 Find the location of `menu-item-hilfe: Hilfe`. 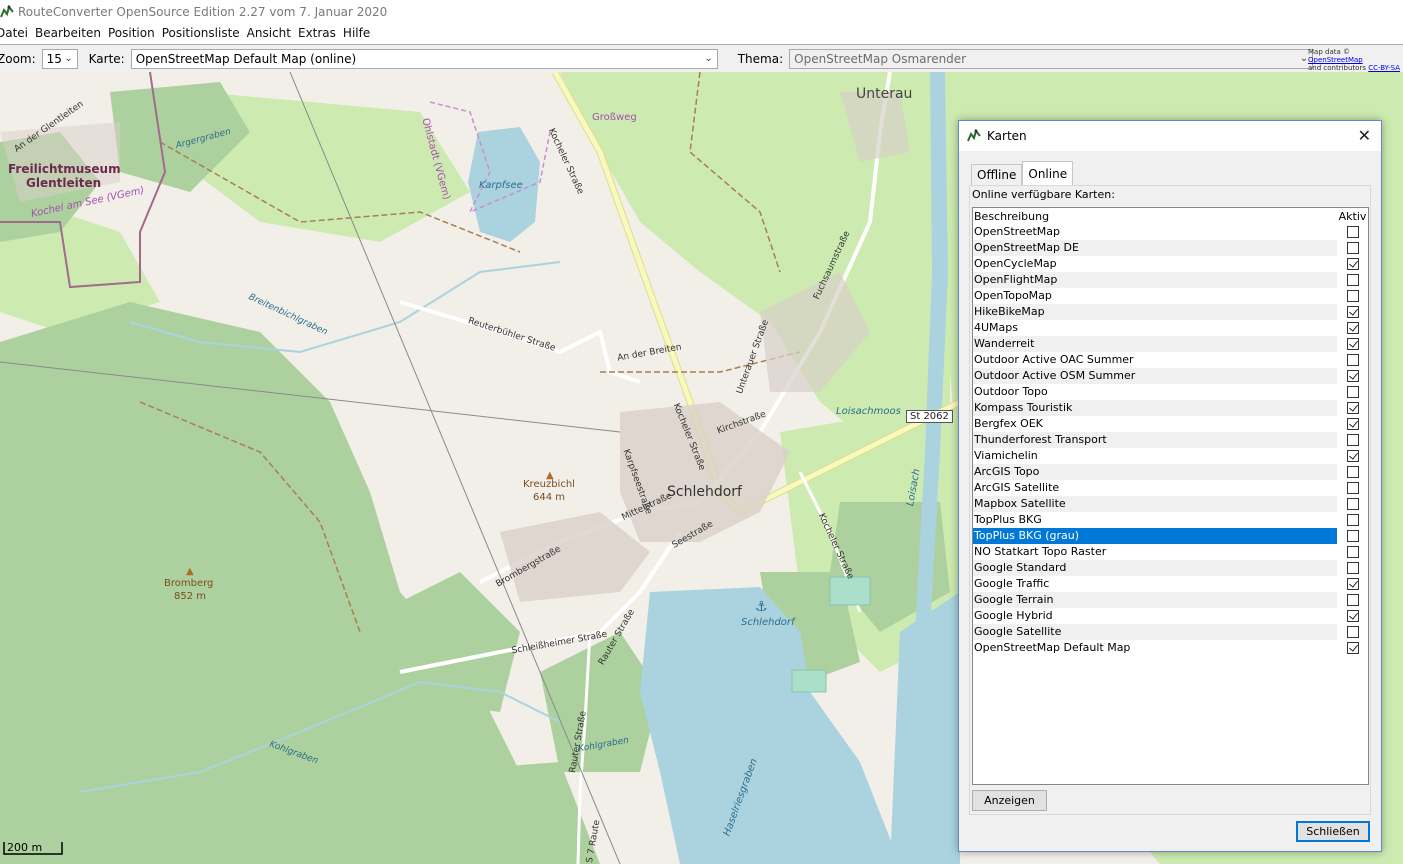

menu-item-hilfe: Hilfe is located at coordinates (360, 33).